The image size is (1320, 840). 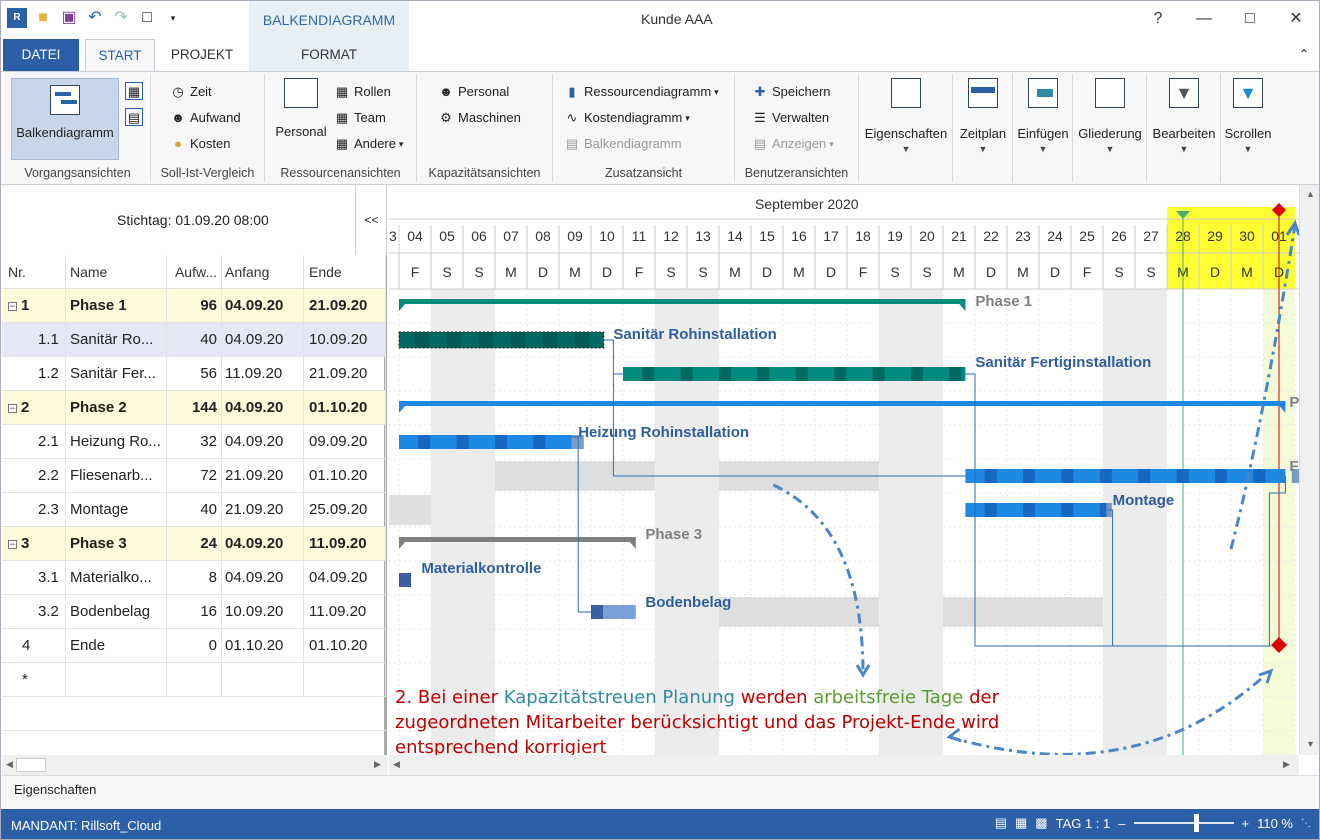 I want to click on column-header-ende: Ende, so click(x=345, y=272).